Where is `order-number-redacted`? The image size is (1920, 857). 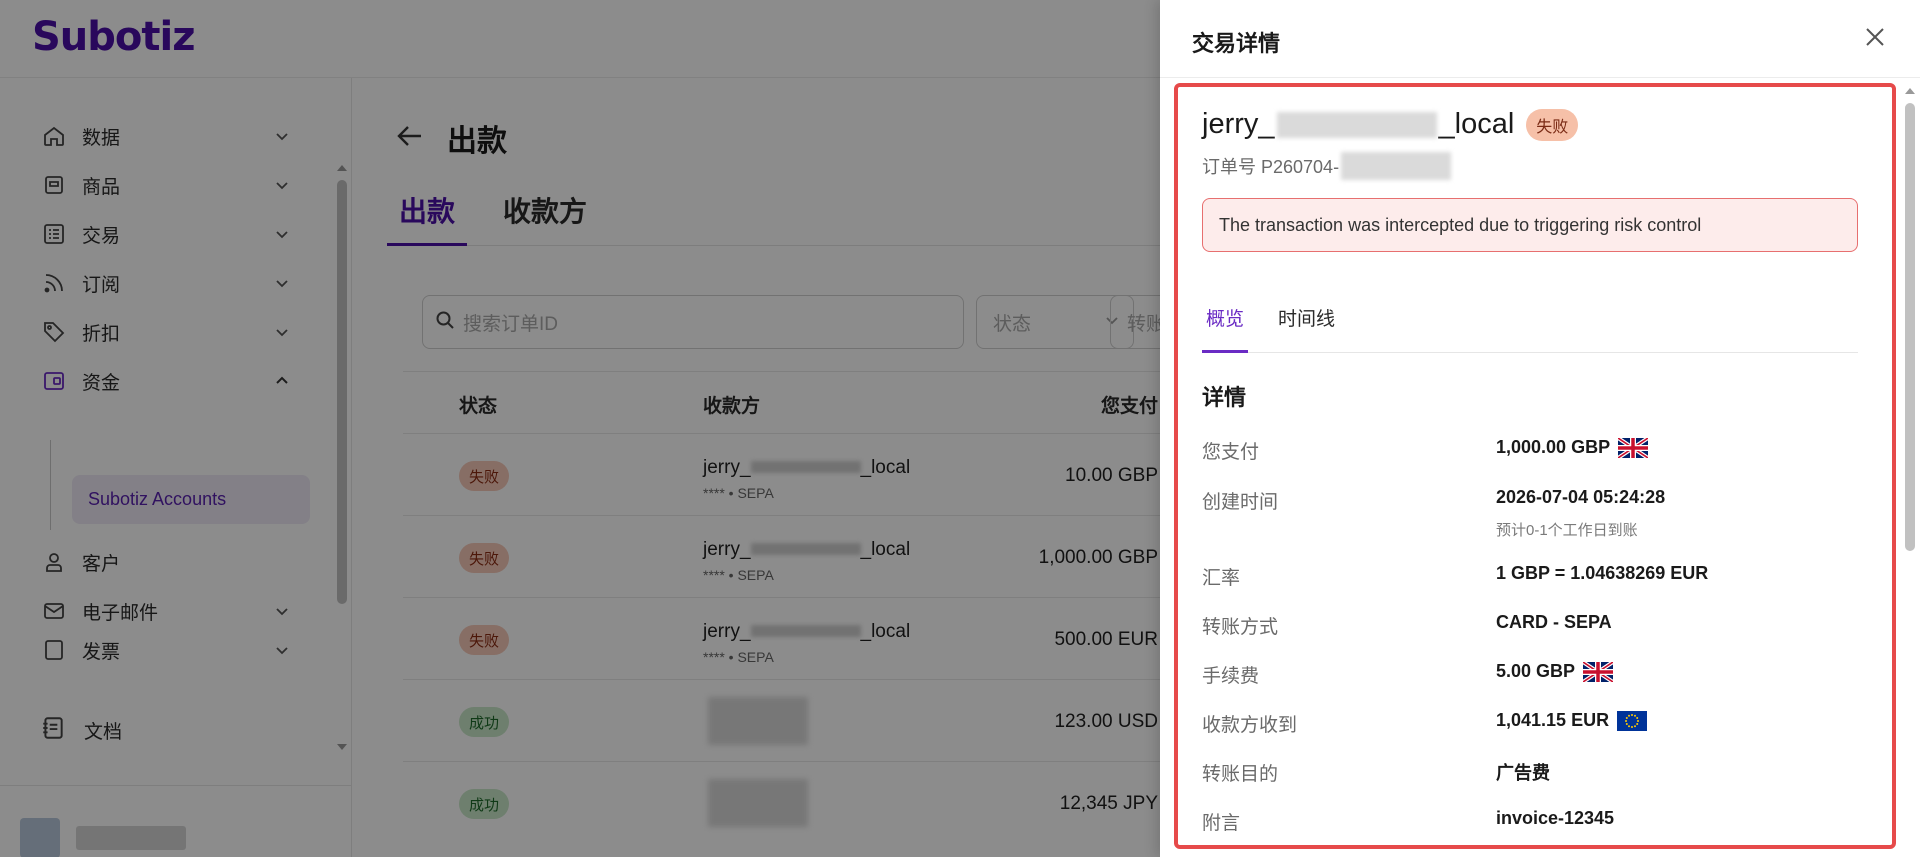 order-number-redacted is located at coordinates (1396, 166).